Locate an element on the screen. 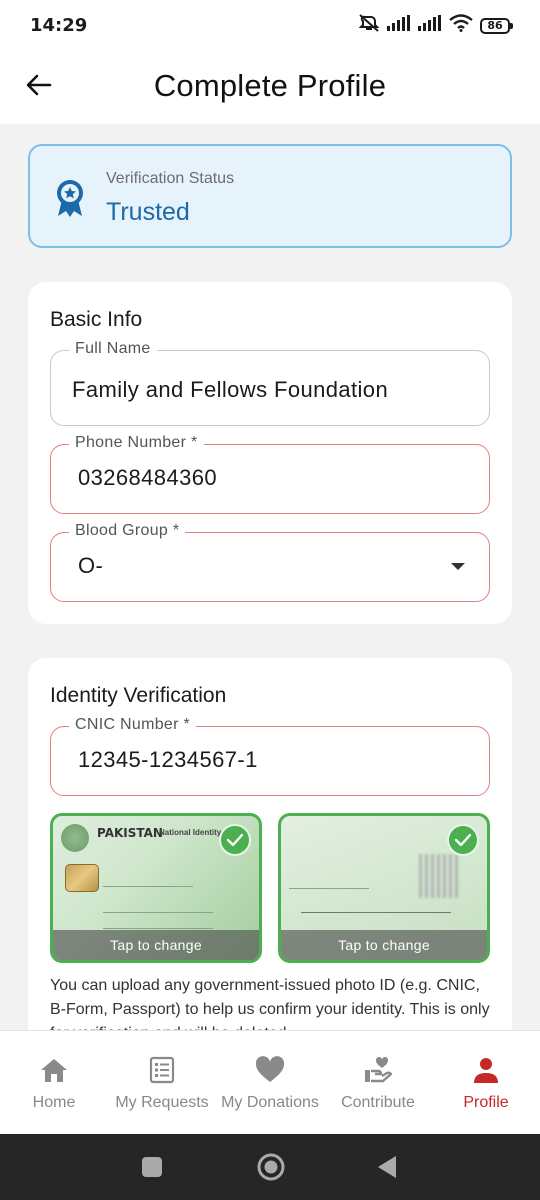  tap-to-change-back: Tap to change is located at coordinates (384, 945).